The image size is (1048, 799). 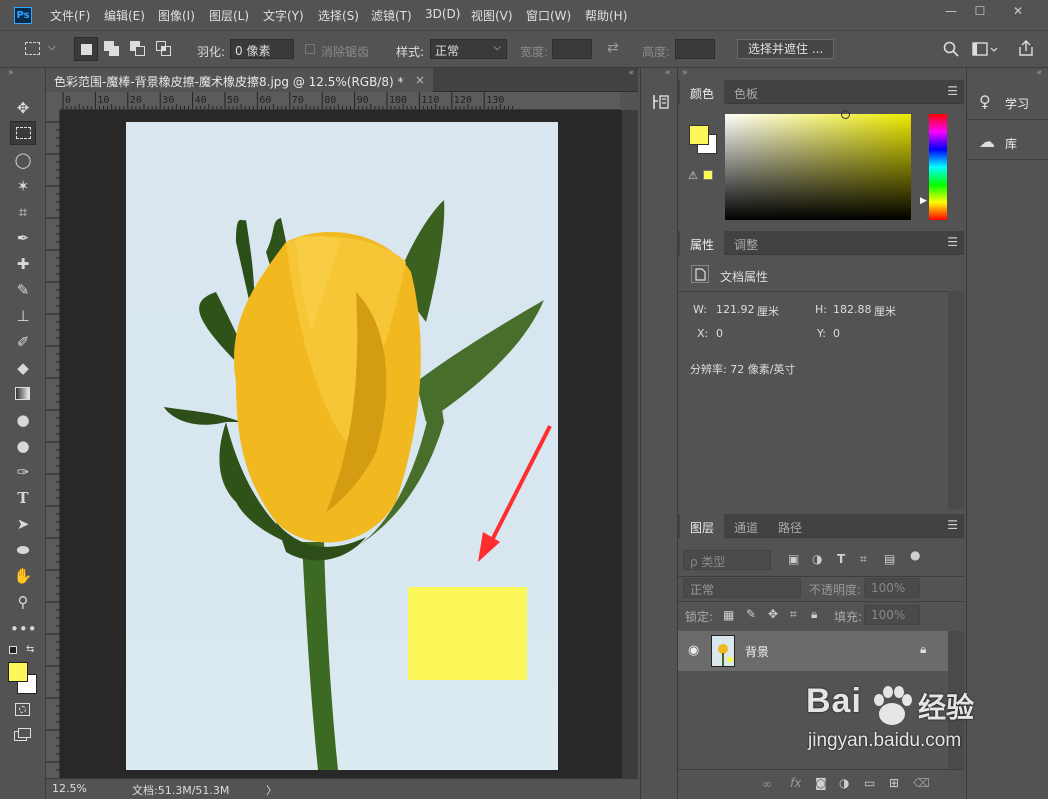 What do you see at coordinates (938, 167) in the screenshot?
I see `hue-slider` at bounding box center [938, 167].